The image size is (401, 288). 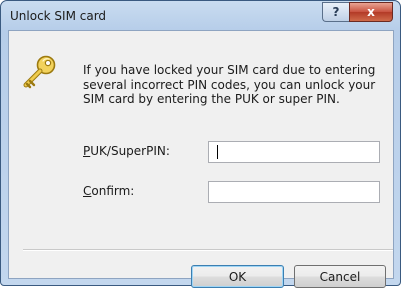 I want to click on help-icon: ?, so click(x=336, y=12).